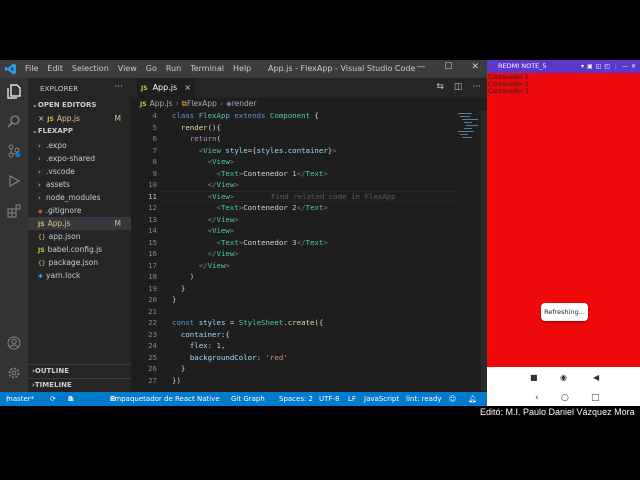 This screenshot has width=640, height=480. I want to click on line-number: 26, so click(152, 368).